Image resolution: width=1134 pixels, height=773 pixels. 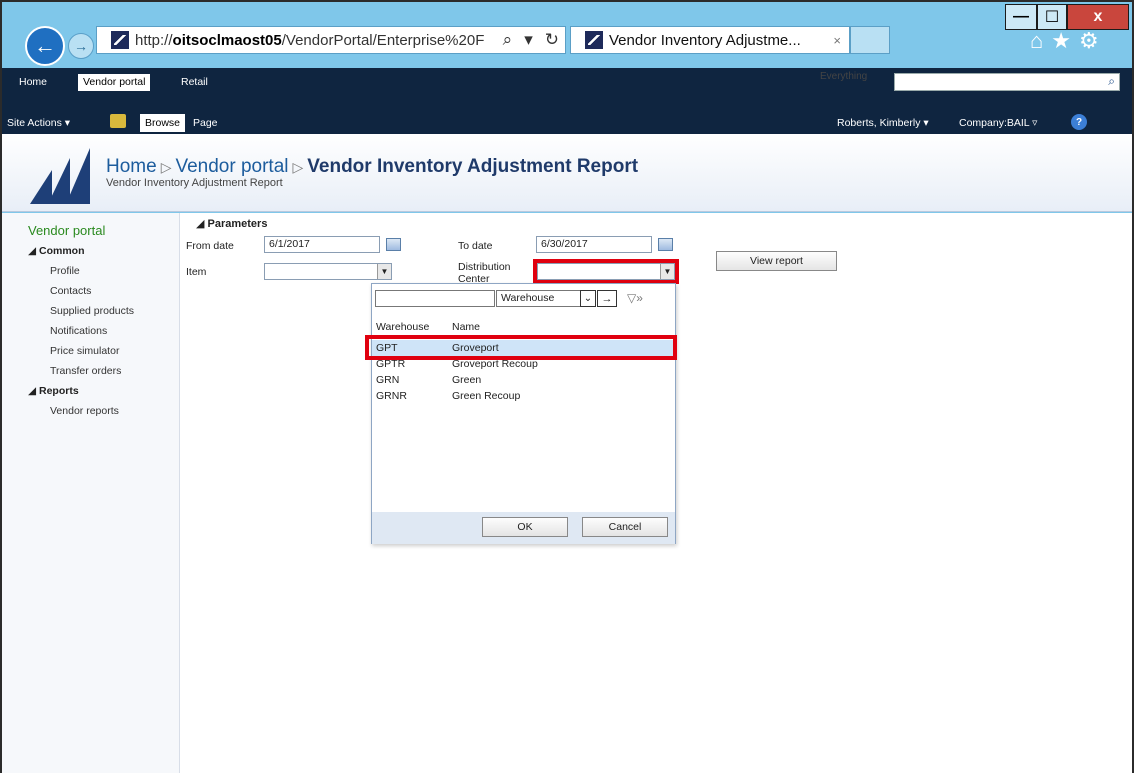 I want to click on nav-item-notifications: Notifications, so click(x=78, y=331).